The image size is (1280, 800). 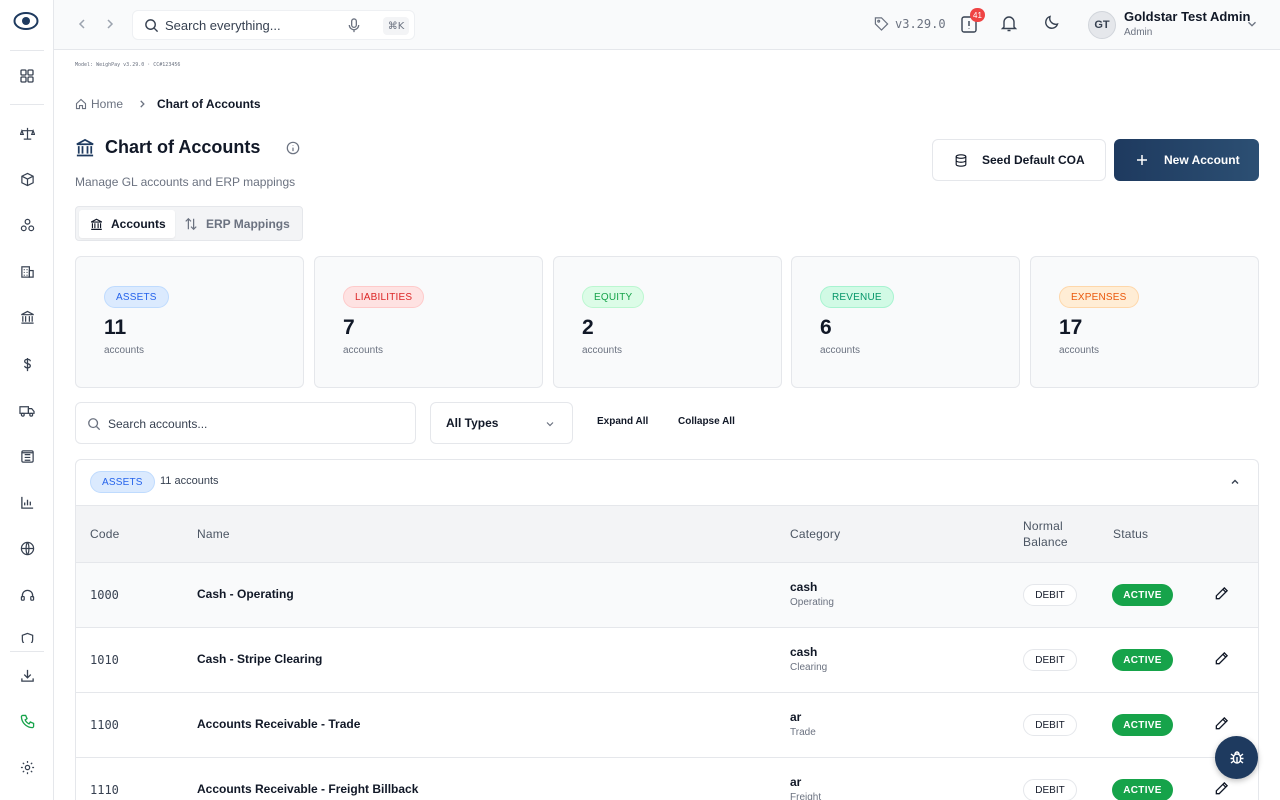 I want to click on stat-card-assets: ASSETS 11 accounts, so click(x=189, y=322).